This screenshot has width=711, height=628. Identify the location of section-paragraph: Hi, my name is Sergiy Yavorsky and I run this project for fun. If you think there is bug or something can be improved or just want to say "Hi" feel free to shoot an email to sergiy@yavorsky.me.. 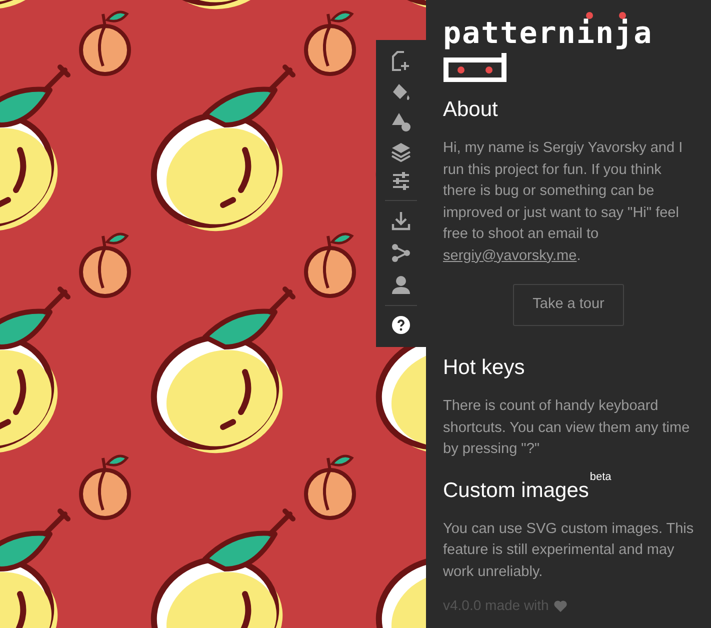
(563, 202).